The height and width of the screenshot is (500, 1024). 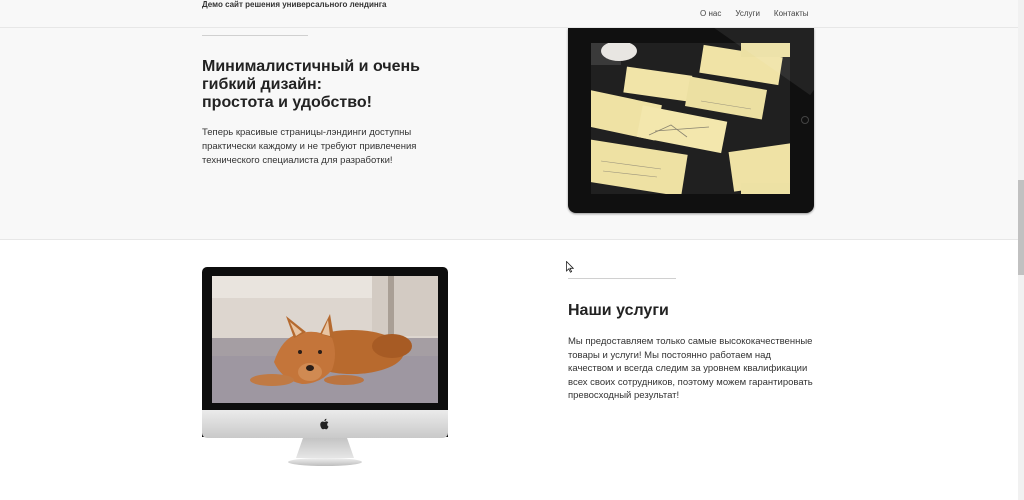 What do you see at coordinates (618, 310) in the screenshot?
I see `services-heading: Наши услуги` at bounding box center [618, 310].